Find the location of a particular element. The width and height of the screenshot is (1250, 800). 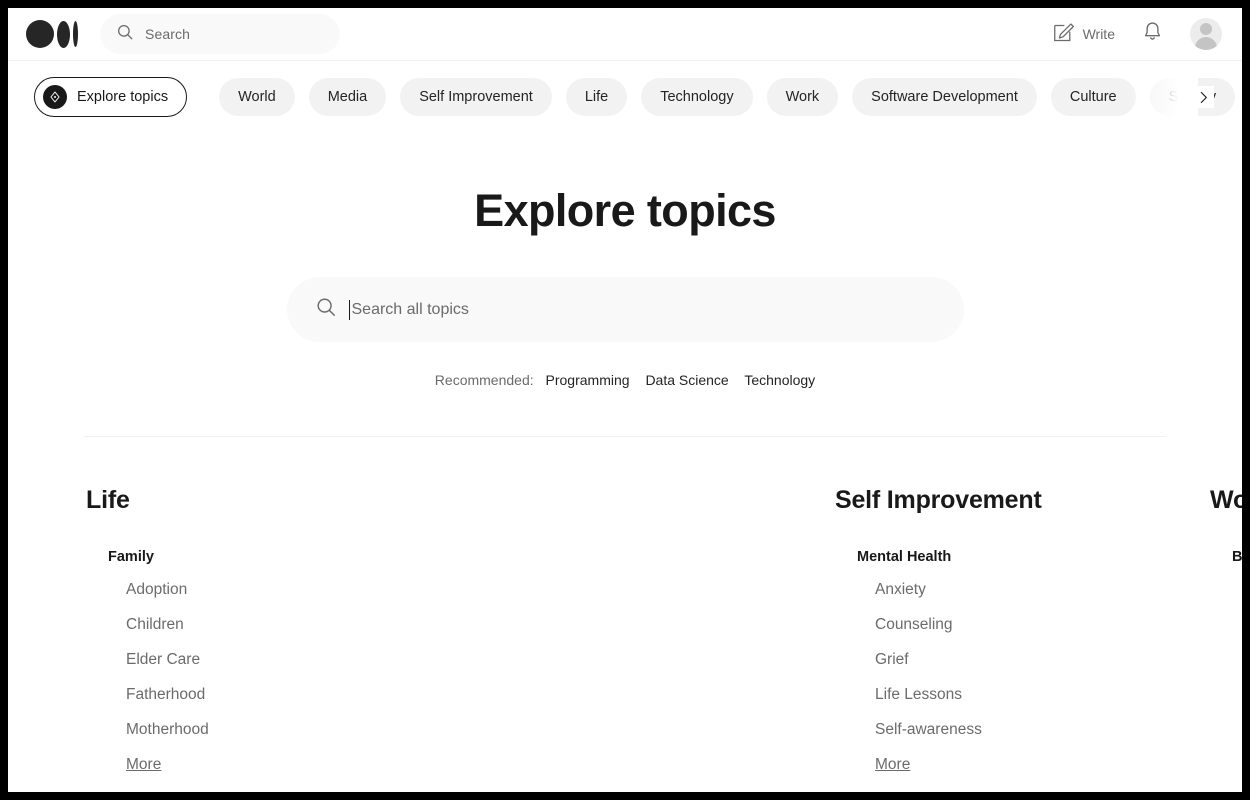

group-title: Business is located at coordinates (1237, 557).